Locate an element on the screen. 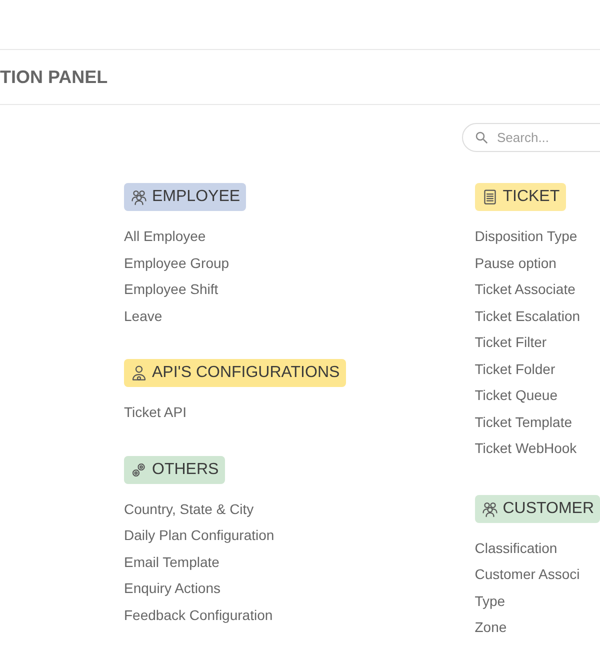 This screenshot has height=648, width=600. gears-icon is located at coordinates (139, 469).